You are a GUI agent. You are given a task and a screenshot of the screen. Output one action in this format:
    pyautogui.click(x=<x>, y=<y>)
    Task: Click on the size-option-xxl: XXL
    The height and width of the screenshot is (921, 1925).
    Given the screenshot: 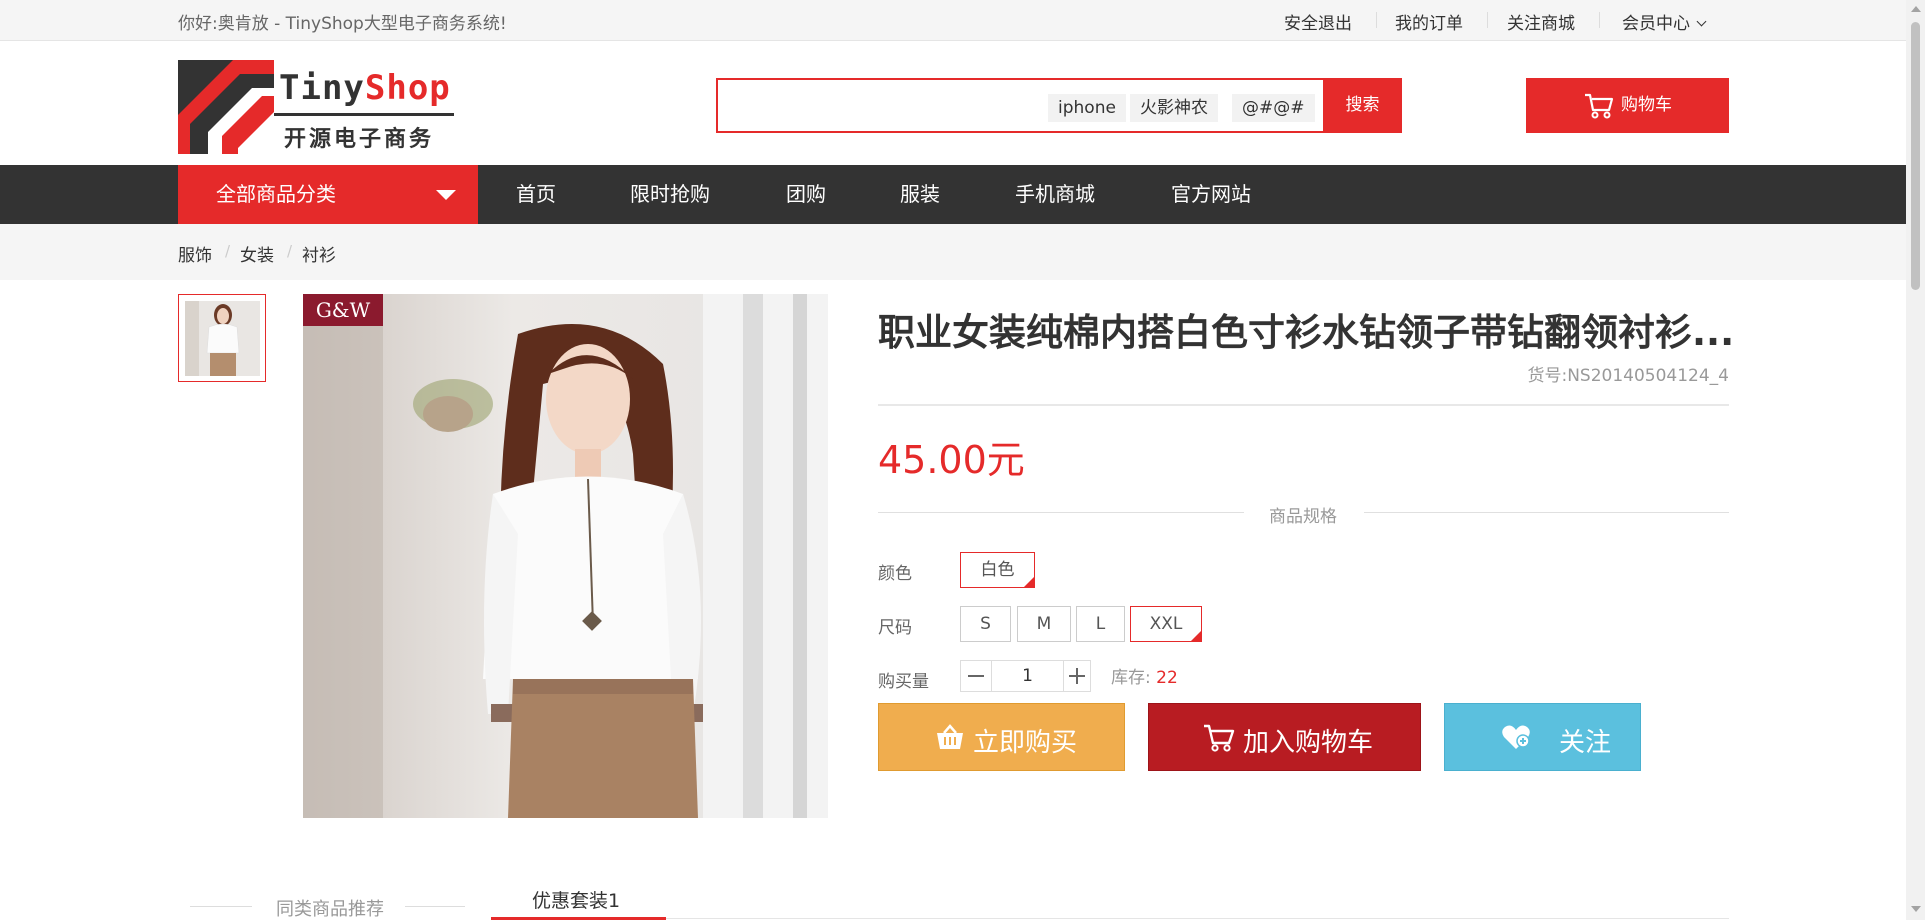 What is the action you would take?
    pyautogui.click(x=1166, y=624)
    